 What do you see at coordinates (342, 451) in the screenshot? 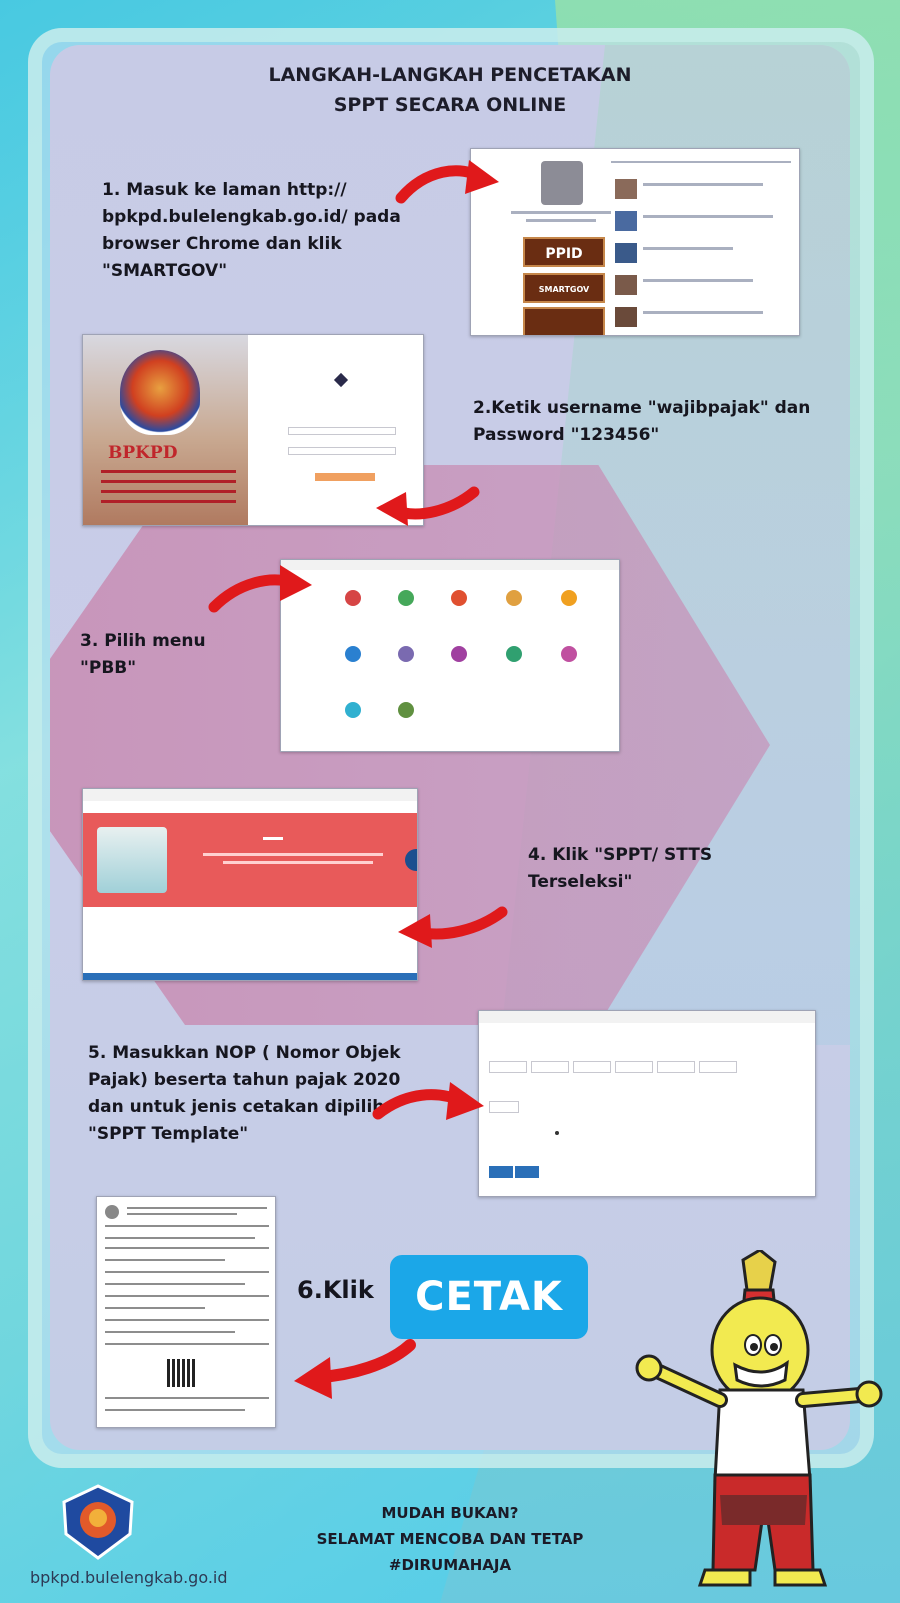
I see `password-field` at bounding box center [342, 451].